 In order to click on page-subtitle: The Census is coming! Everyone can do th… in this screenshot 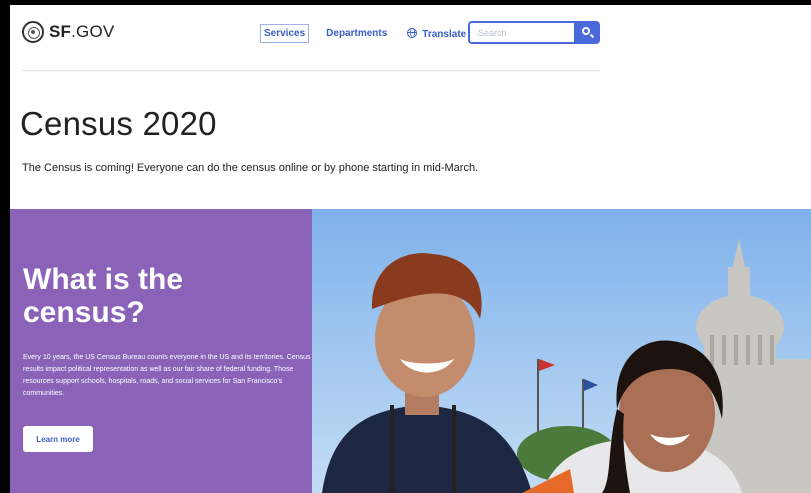, I will do `click(250, 168)`.